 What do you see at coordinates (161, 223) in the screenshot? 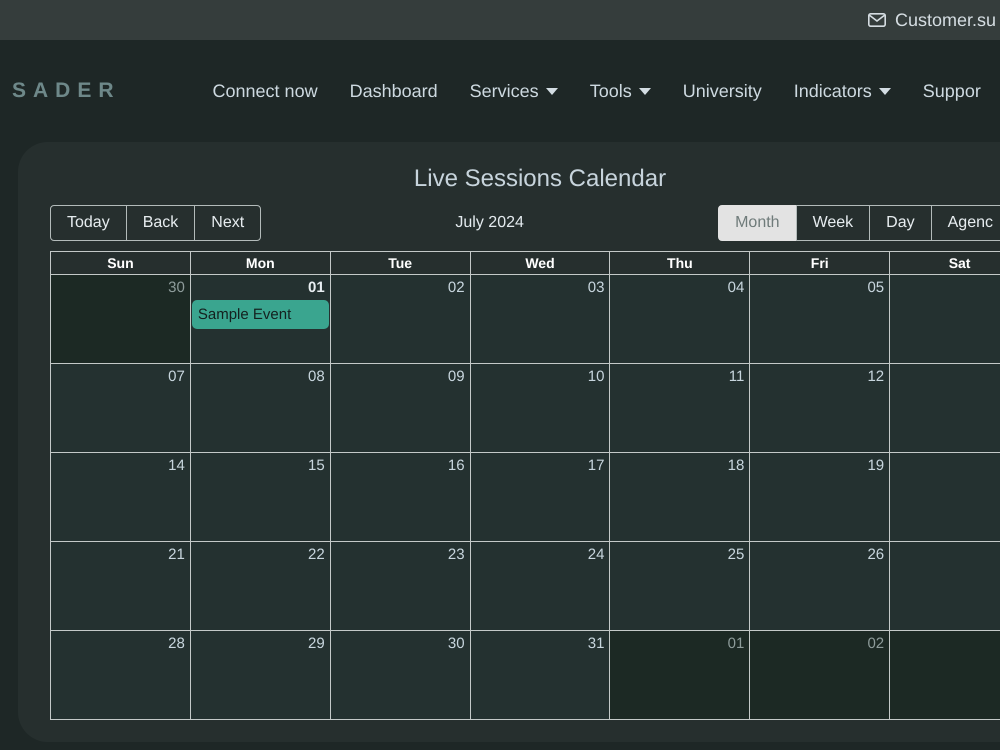
I see `nav-button: Back` at bounding box center [161, 223].